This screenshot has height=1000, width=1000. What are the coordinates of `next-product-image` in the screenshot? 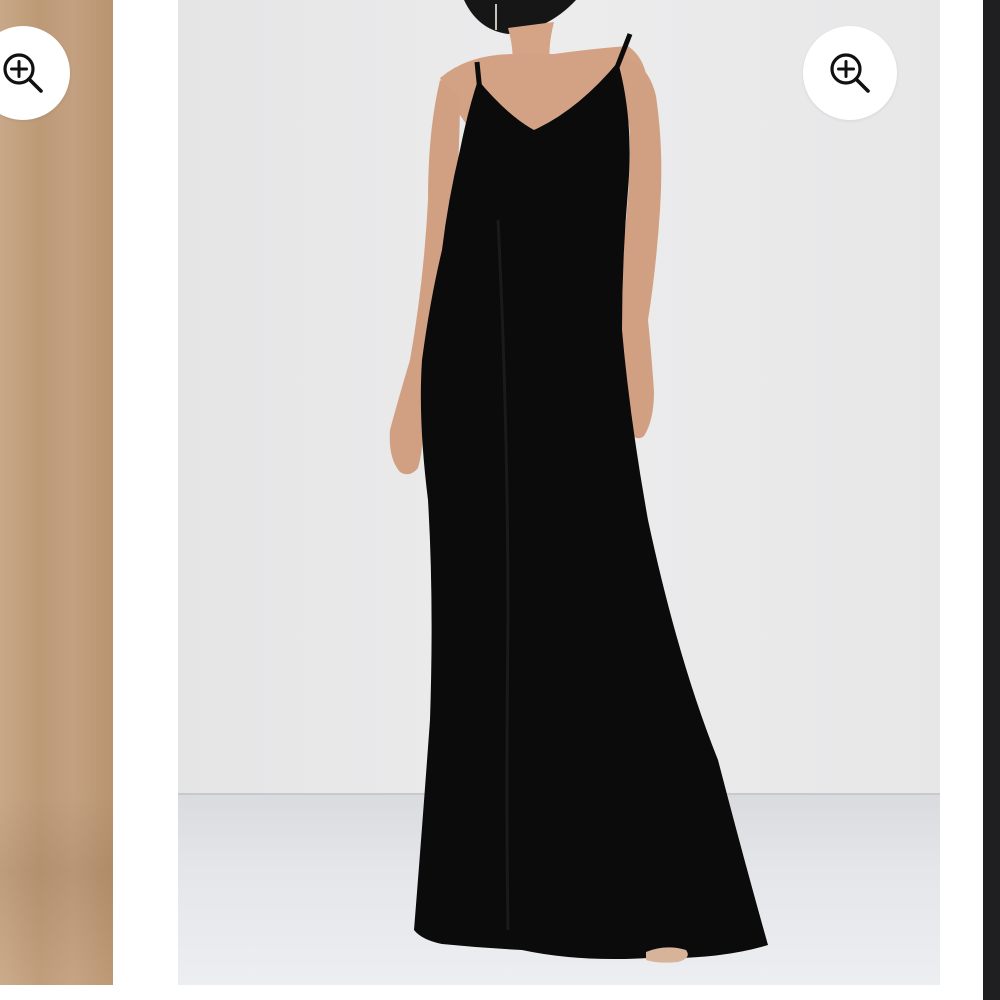 It's located at (991, 500).